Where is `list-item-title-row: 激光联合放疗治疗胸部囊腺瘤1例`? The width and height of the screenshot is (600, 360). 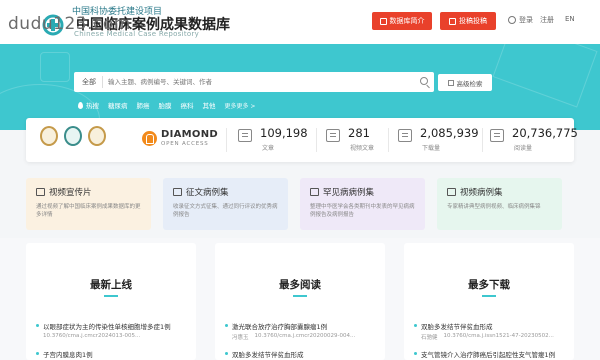
list-item-title-row: 激光联合放疗治疗胸部囊腺瘤1例 is located at coordinates (305, 326).